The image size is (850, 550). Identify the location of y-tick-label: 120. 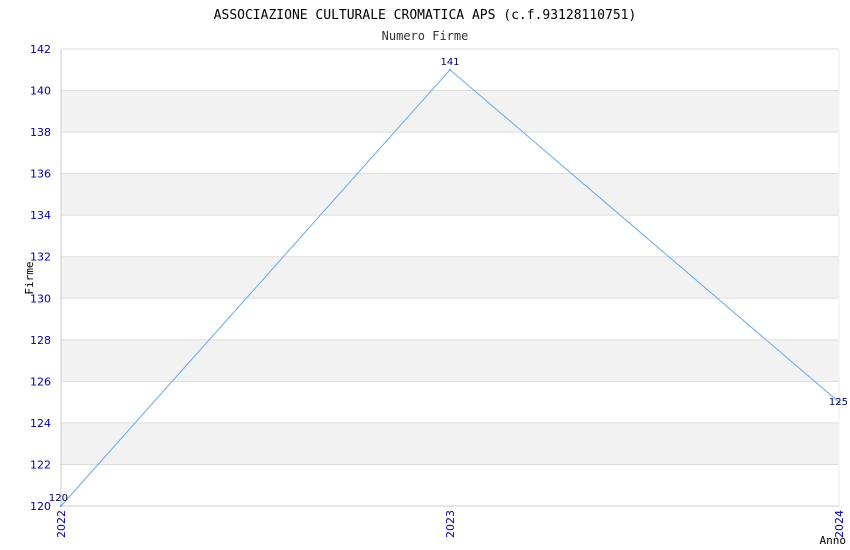
(40, 506).